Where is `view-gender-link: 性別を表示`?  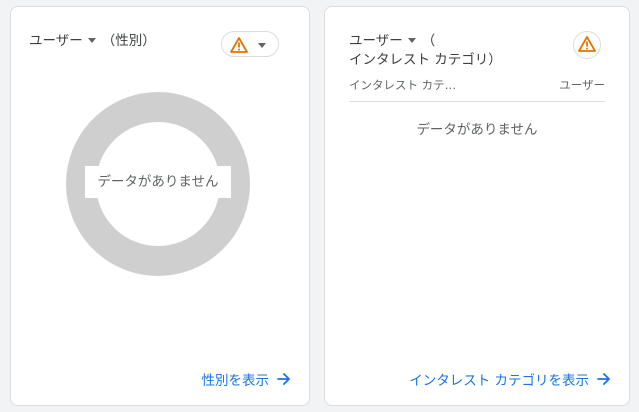 view-gender-link: 性別を表示 is located at coordinates (247, 379).